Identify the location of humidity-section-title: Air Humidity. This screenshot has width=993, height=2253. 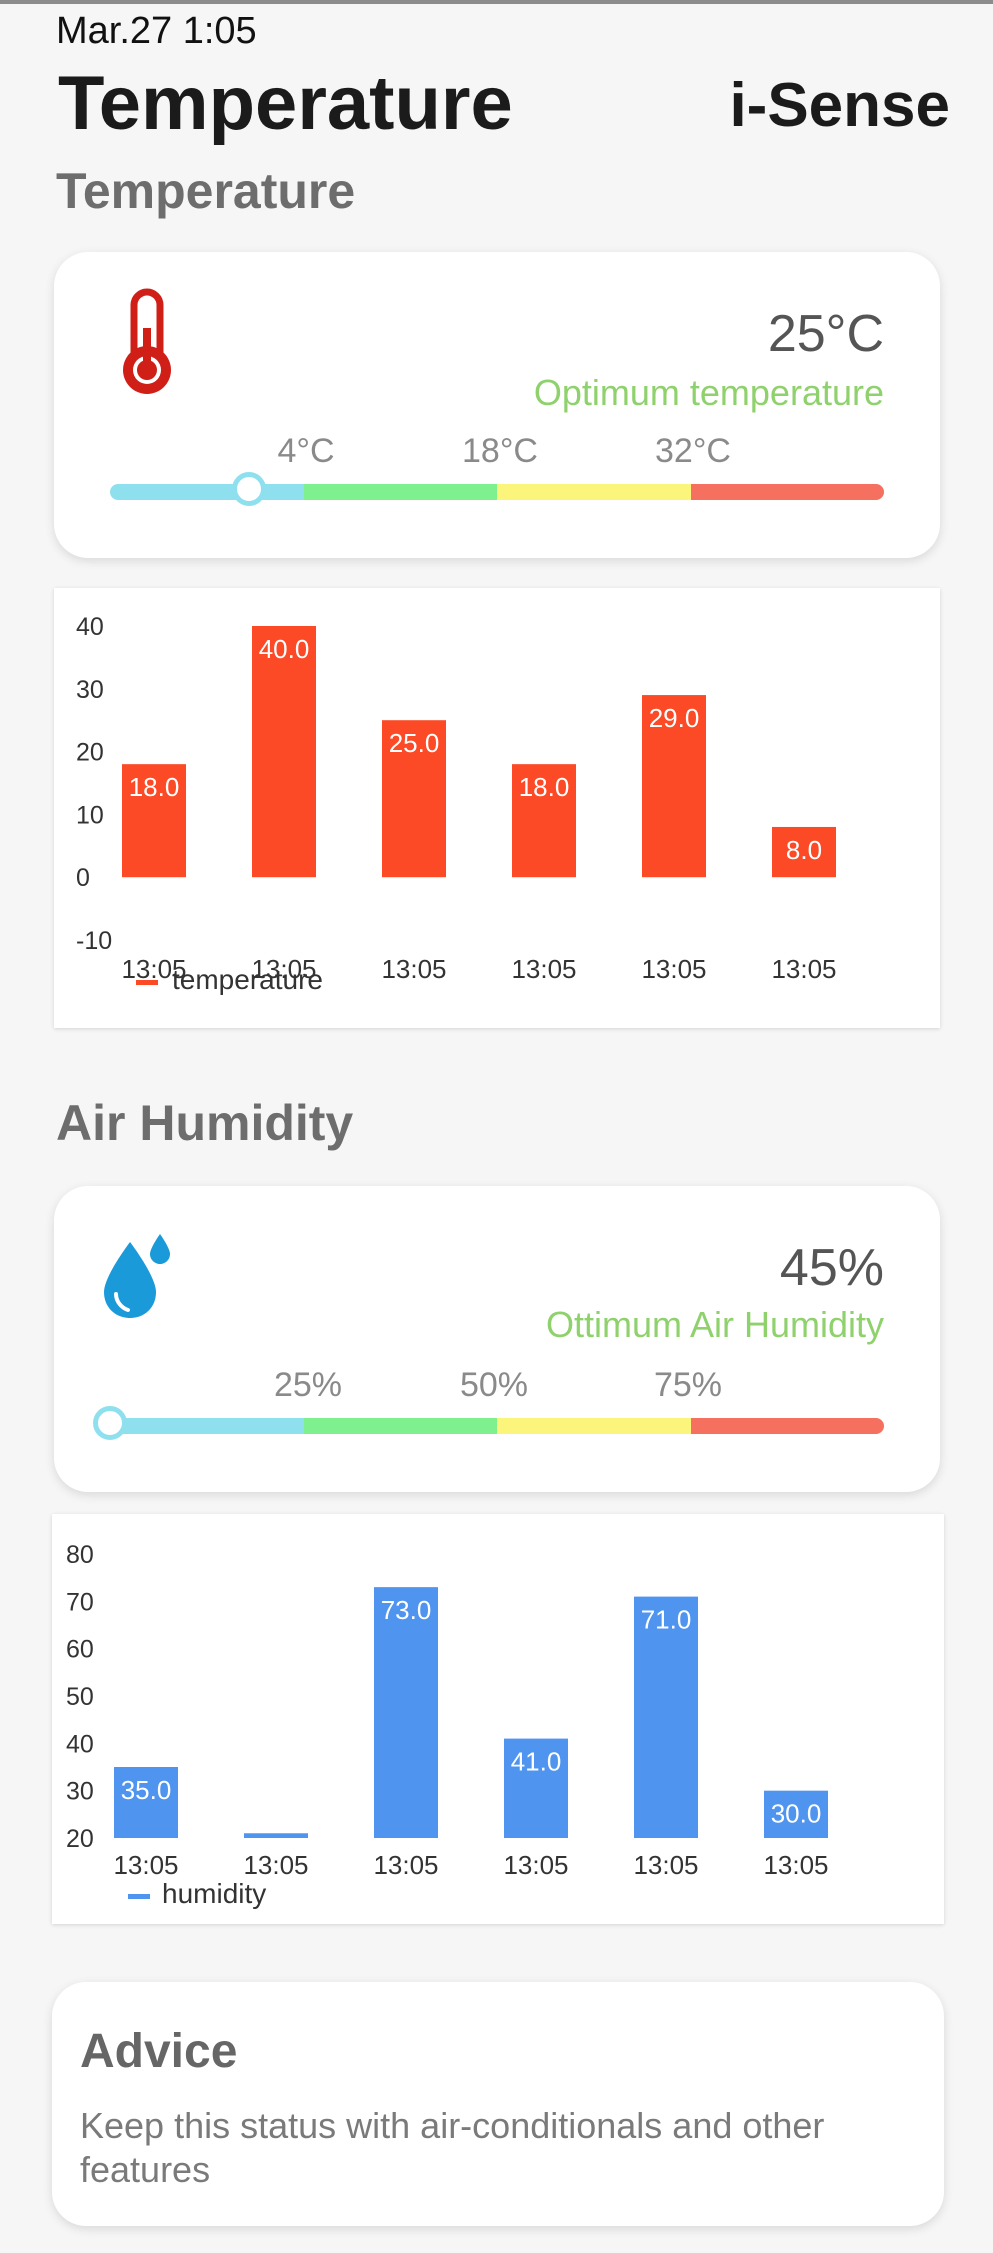
(205, 1123).